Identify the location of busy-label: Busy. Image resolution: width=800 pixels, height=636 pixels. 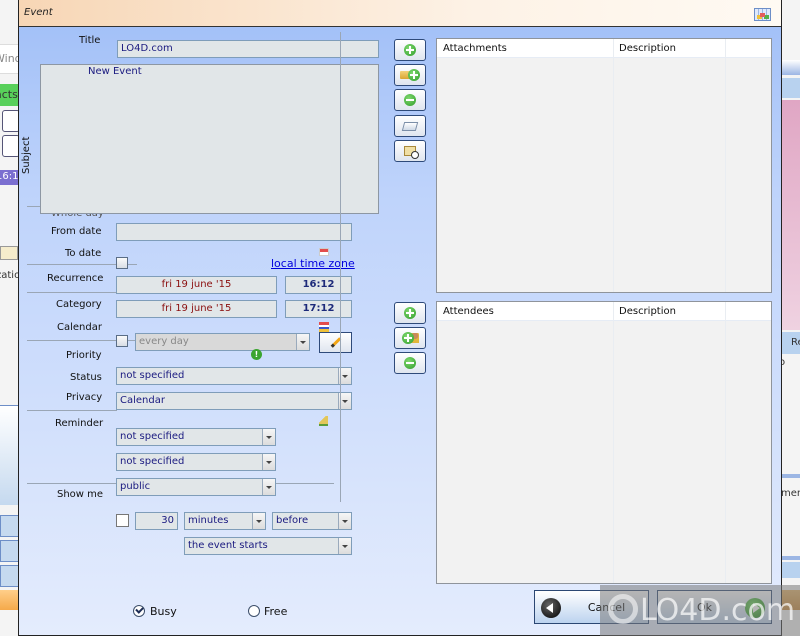
(163, 611).